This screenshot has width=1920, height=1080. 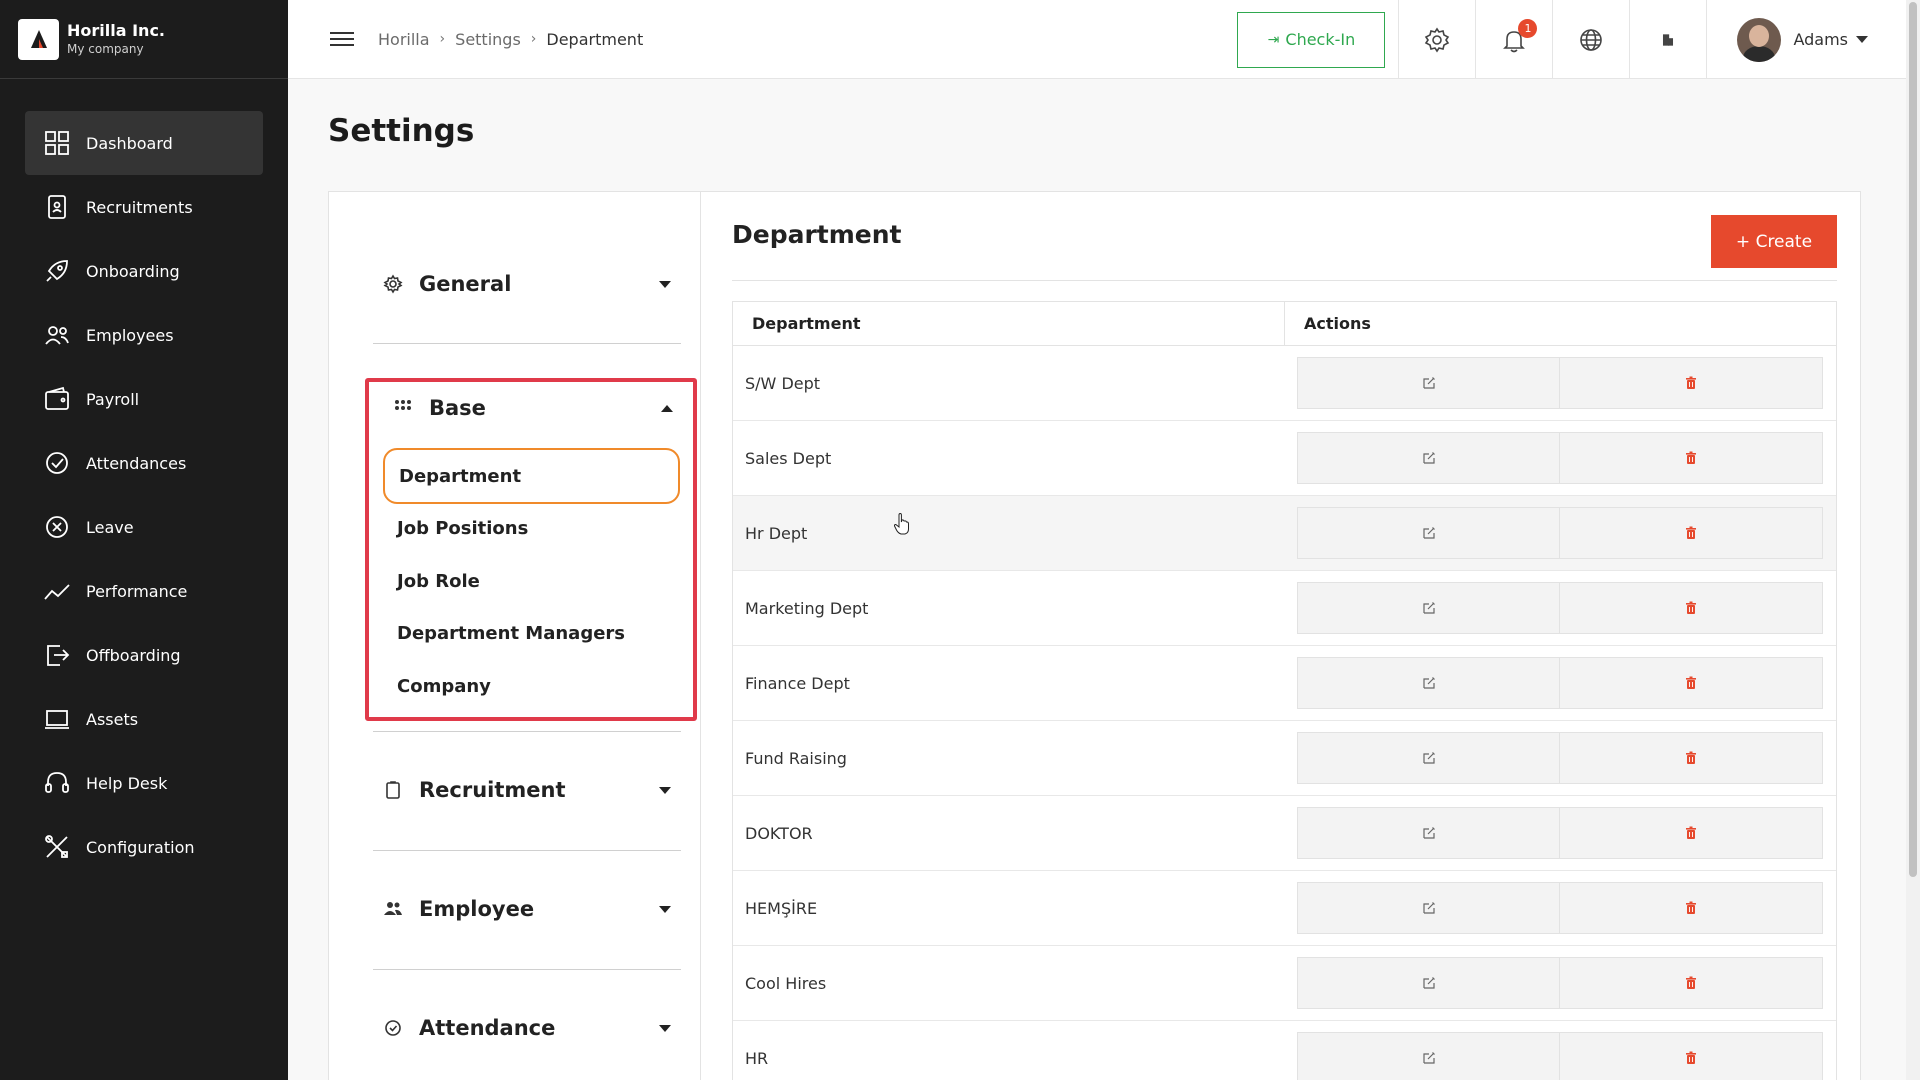 What do you see at coordinates (779, 833) in the screenshot?
I see `department-name: DOKTOR` at bounding box center [779, 833].